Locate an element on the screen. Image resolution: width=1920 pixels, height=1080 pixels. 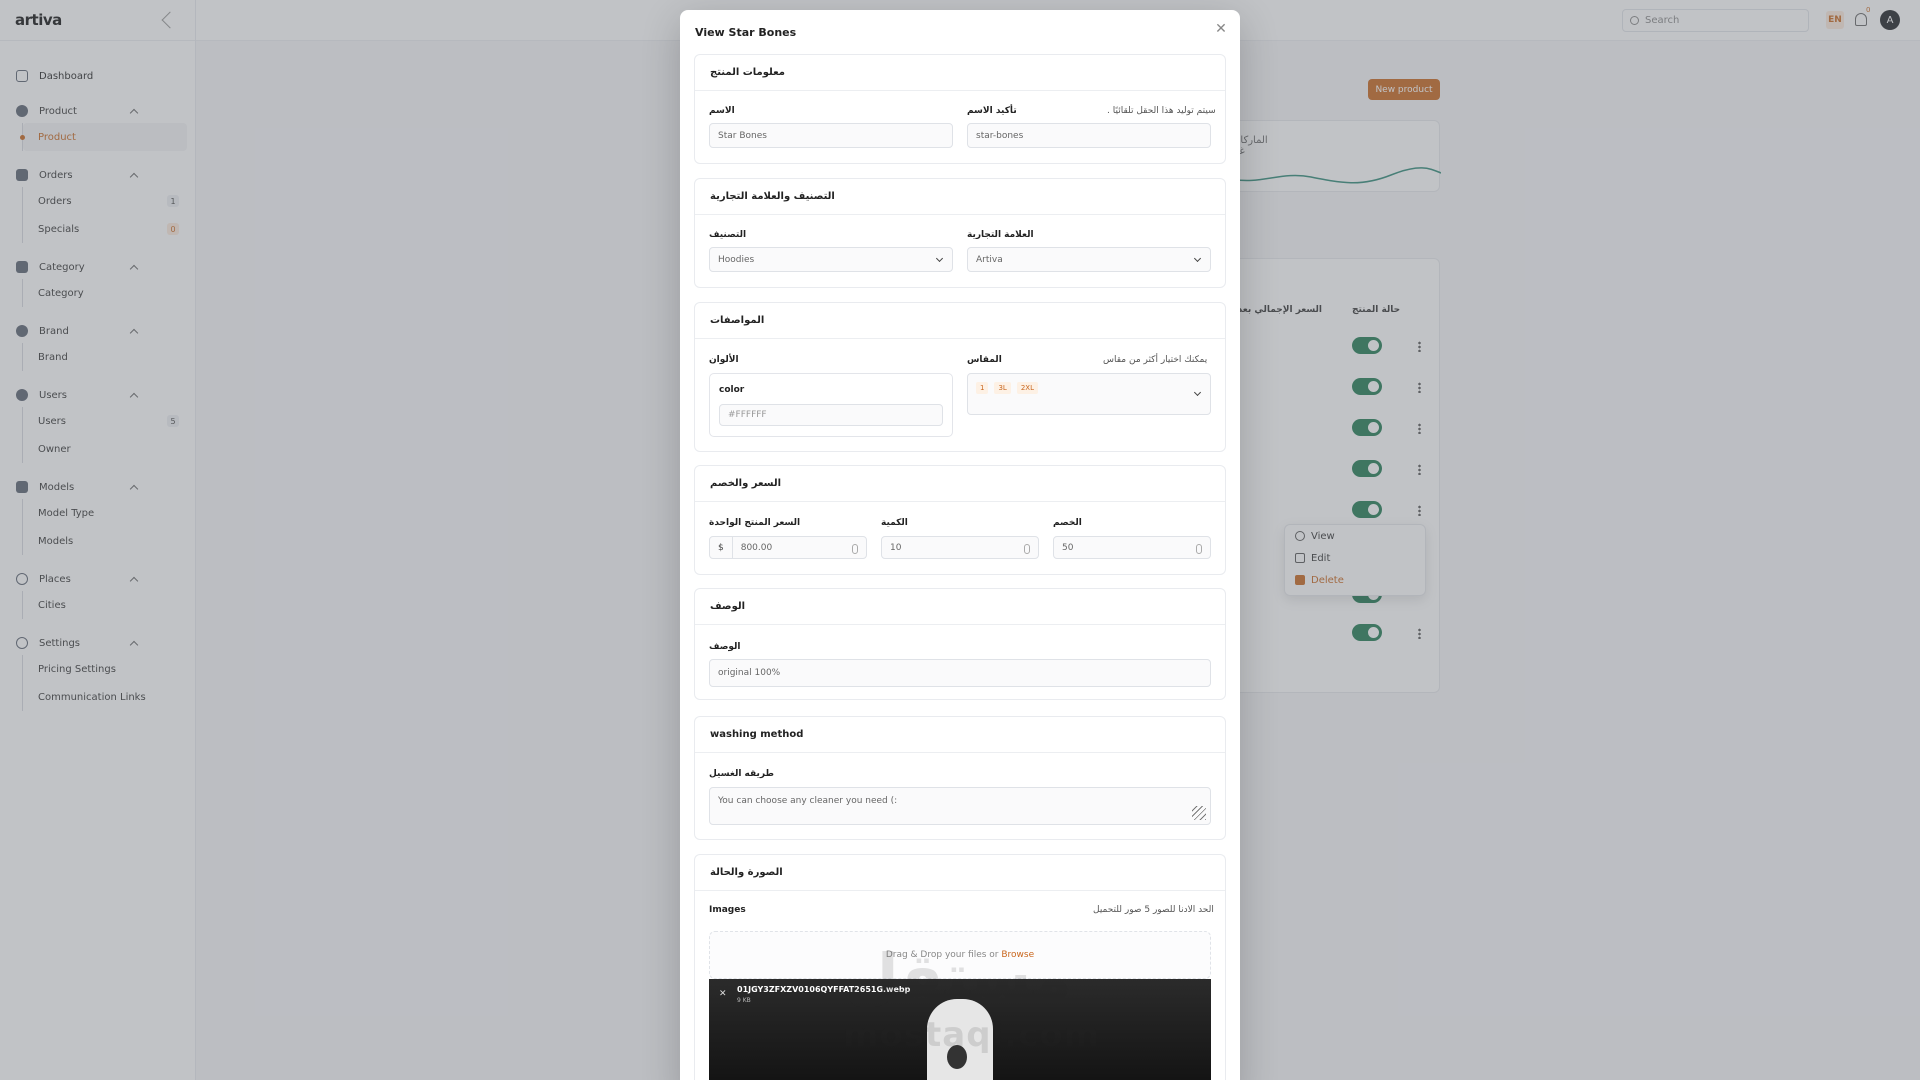
brand-select: Artiva is located at coordinates (1089, 259).